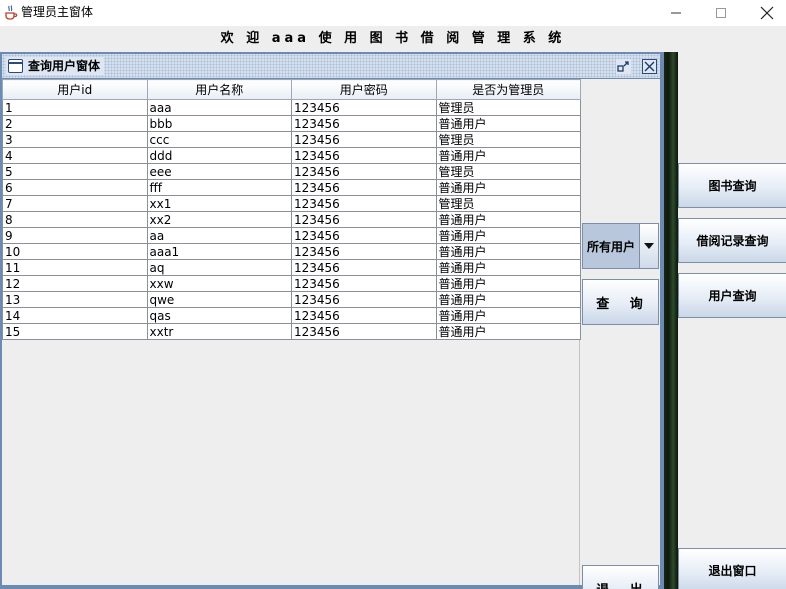 This screenshot has height=589, width=786. I want to click on table-row: 1 aaa 123456 管理员, so click(291, 107).